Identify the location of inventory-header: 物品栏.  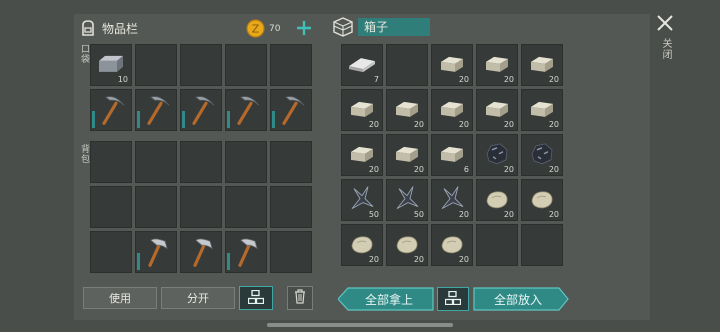
(108, 28).